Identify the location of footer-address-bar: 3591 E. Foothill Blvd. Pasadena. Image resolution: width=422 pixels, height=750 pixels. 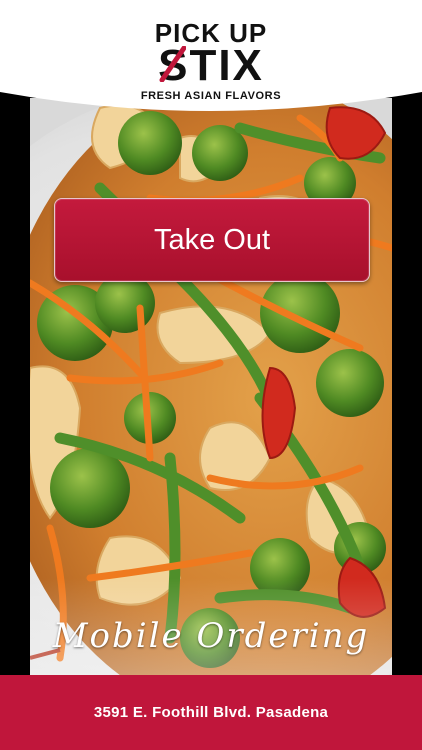
(211, 712).